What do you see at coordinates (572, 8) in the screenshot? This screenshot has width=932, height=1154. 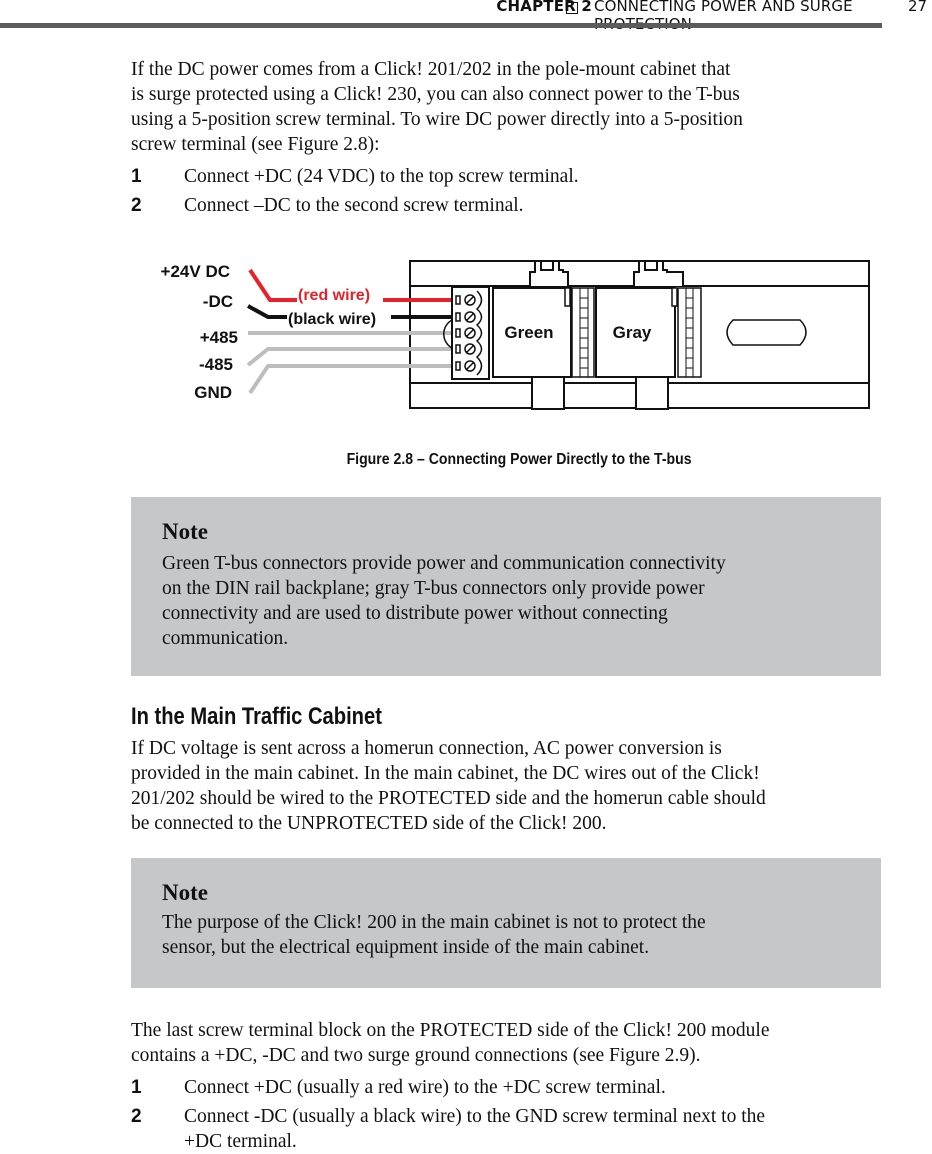 I see `square-icon` at bounding box center [572, 8].